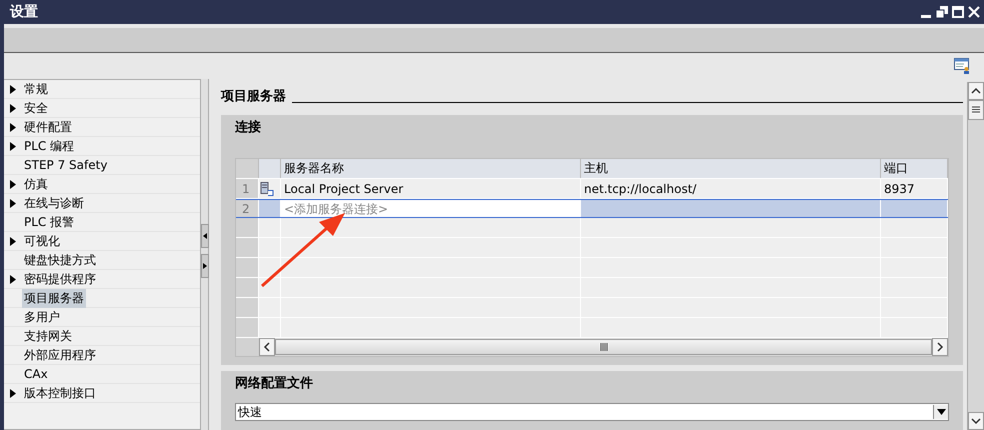 The image size is (984, 430). I want to click on left-chevron-icon, so click(267, 347).